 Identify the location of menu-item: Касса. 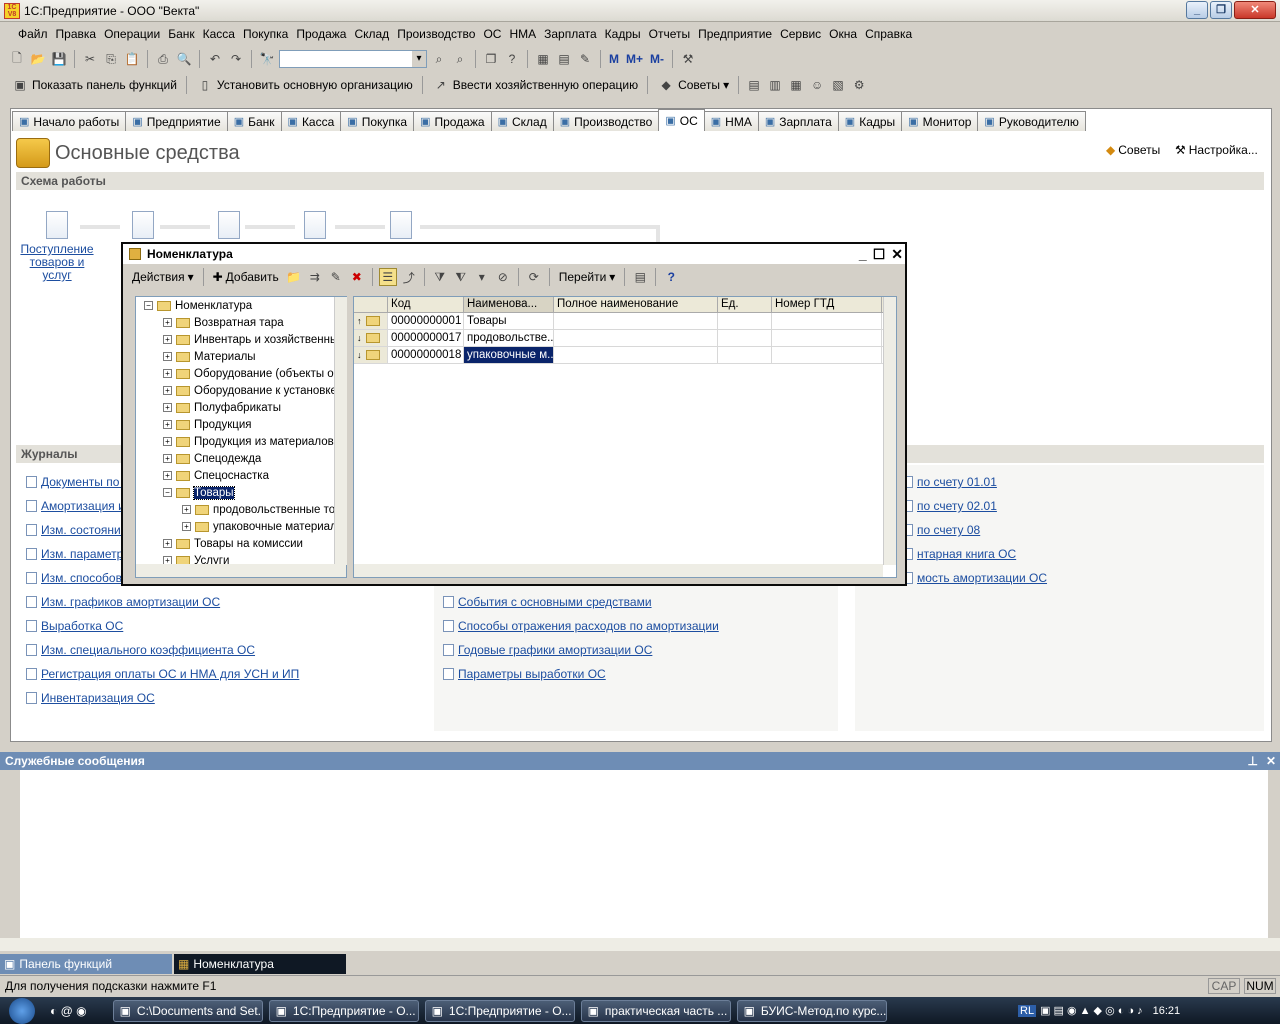
(219, 34).